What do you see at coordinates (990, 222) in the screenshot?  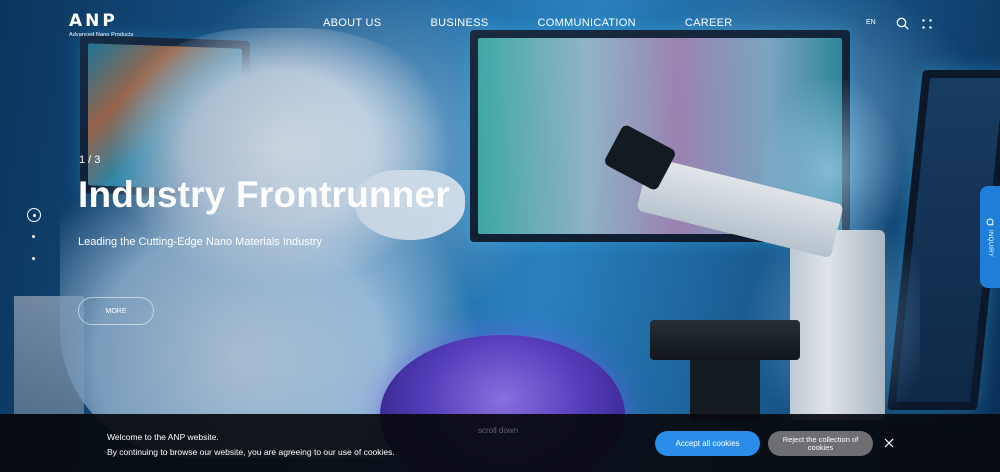 I see `inquiry-icon` at bounding box center [990, 222].